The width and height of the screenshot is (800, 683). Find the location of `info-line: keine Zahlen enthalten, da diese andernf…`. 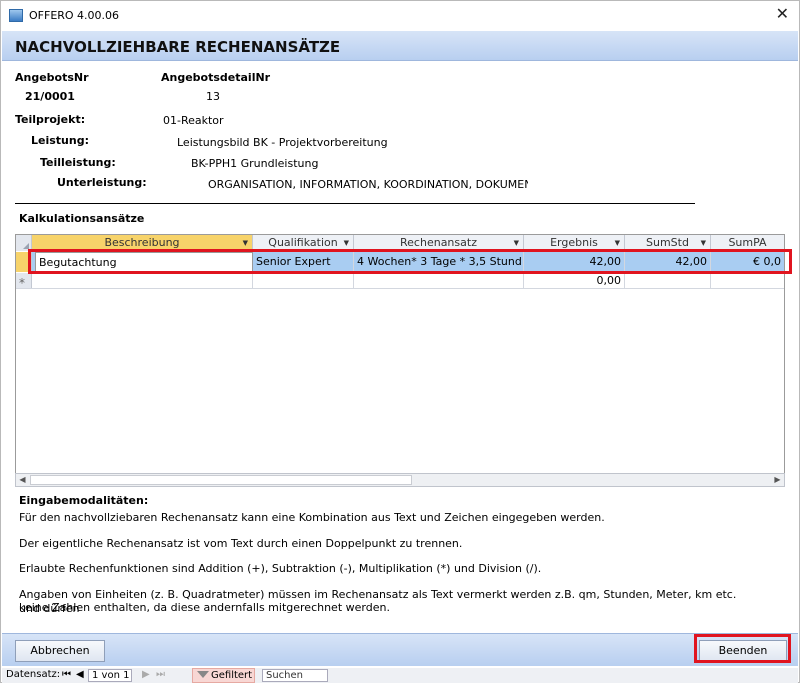

info-line: keine Zahlen enthalten, da diese andernf… is located at coordinates (204, 607).